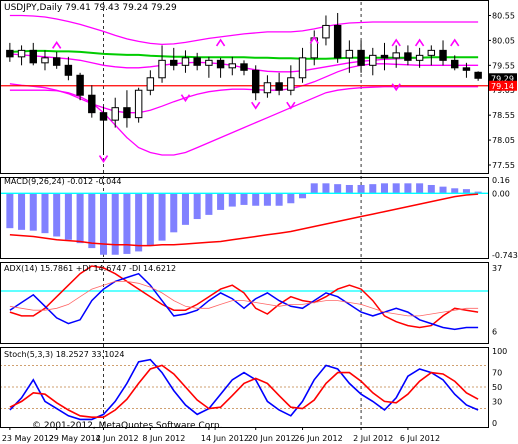 The height and width of the screenshot is (444, 518). What do you see at coordinates (225, 438) in the screenshot?
I see `date-tick-label: 14 Jun 2012` at bounding box center [225, 438].